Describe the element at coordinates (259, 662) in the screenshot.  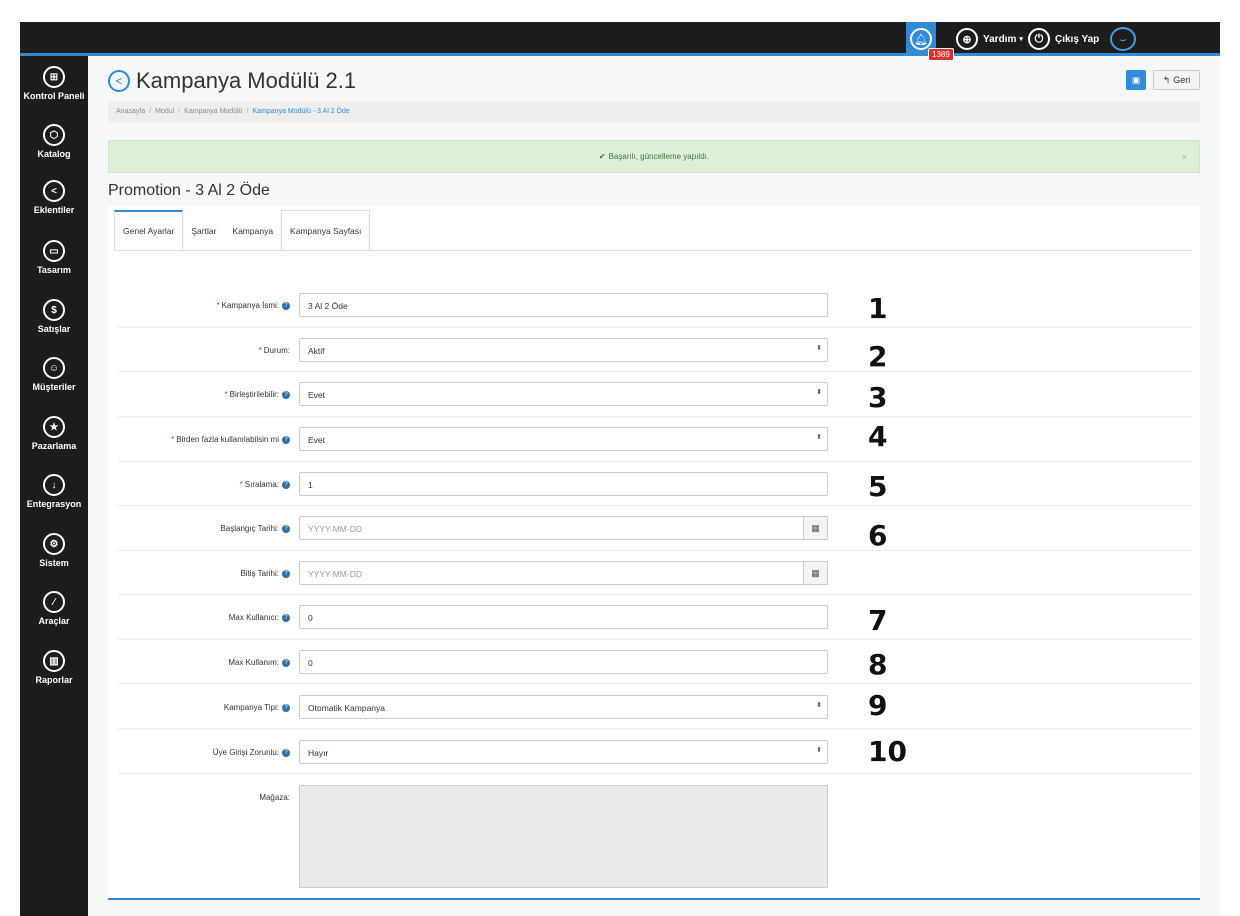
I see `max-uses-label: Max Kullanım:?` at that location.